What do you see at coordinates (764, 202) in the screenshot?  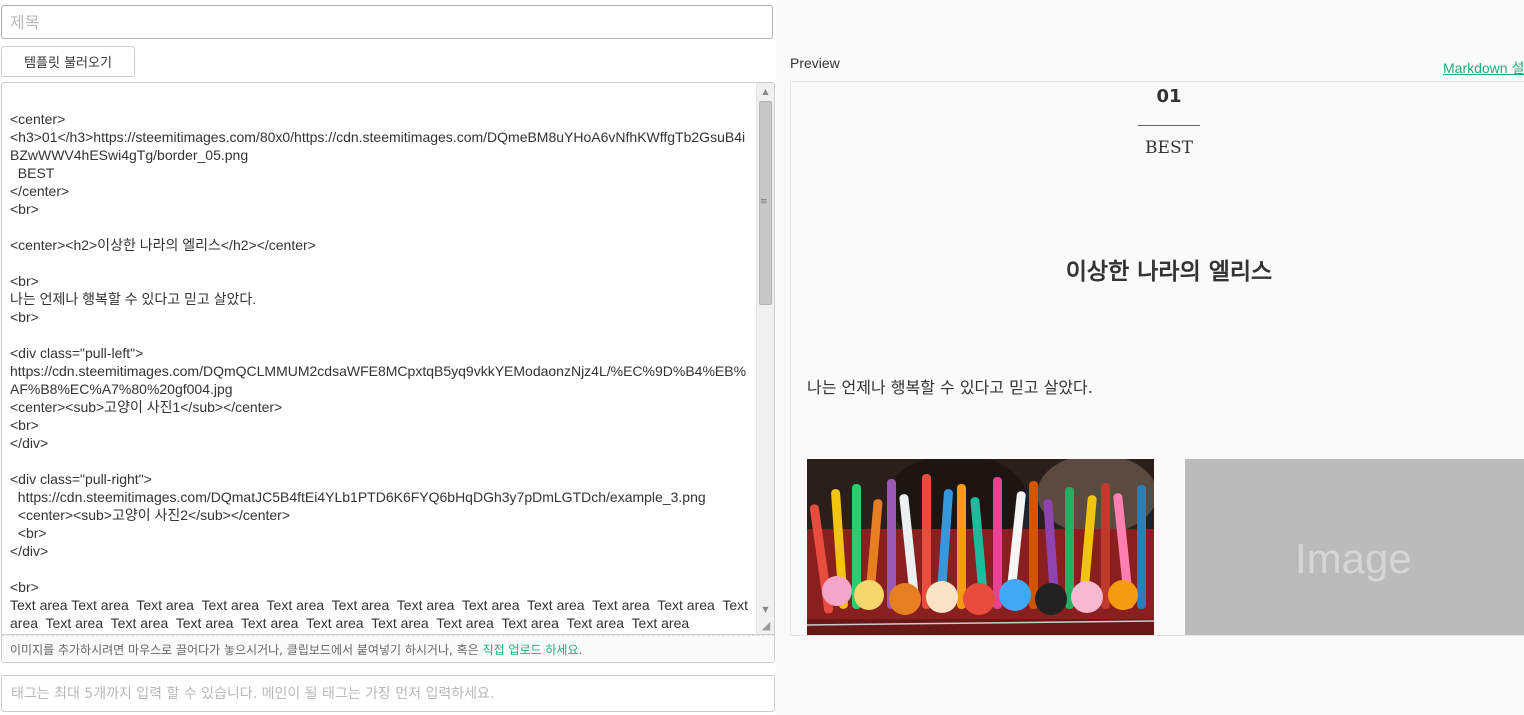 I see `scrollbar-grip-icon: ≡` at bounding box center [764, 202].